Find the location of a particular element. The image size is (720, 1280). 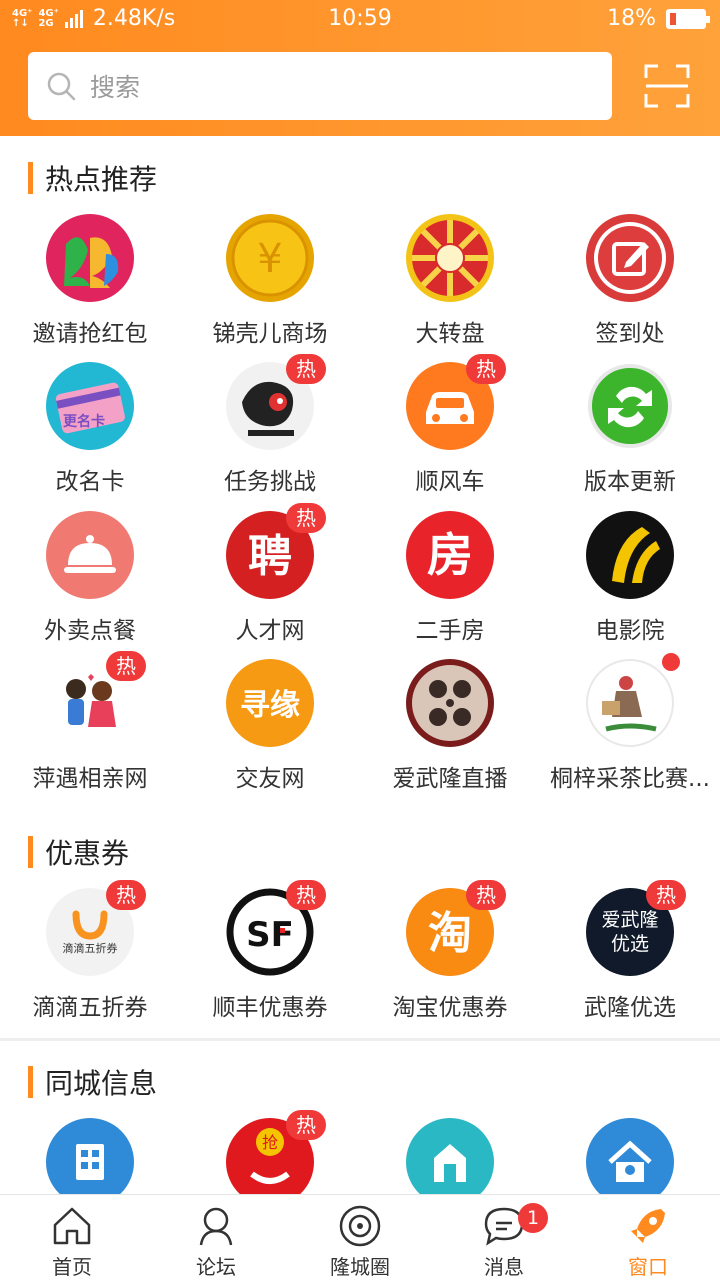

grid-item-taobao: 淘 热 淘宝优惠券 is located at coordinates (450, 951).